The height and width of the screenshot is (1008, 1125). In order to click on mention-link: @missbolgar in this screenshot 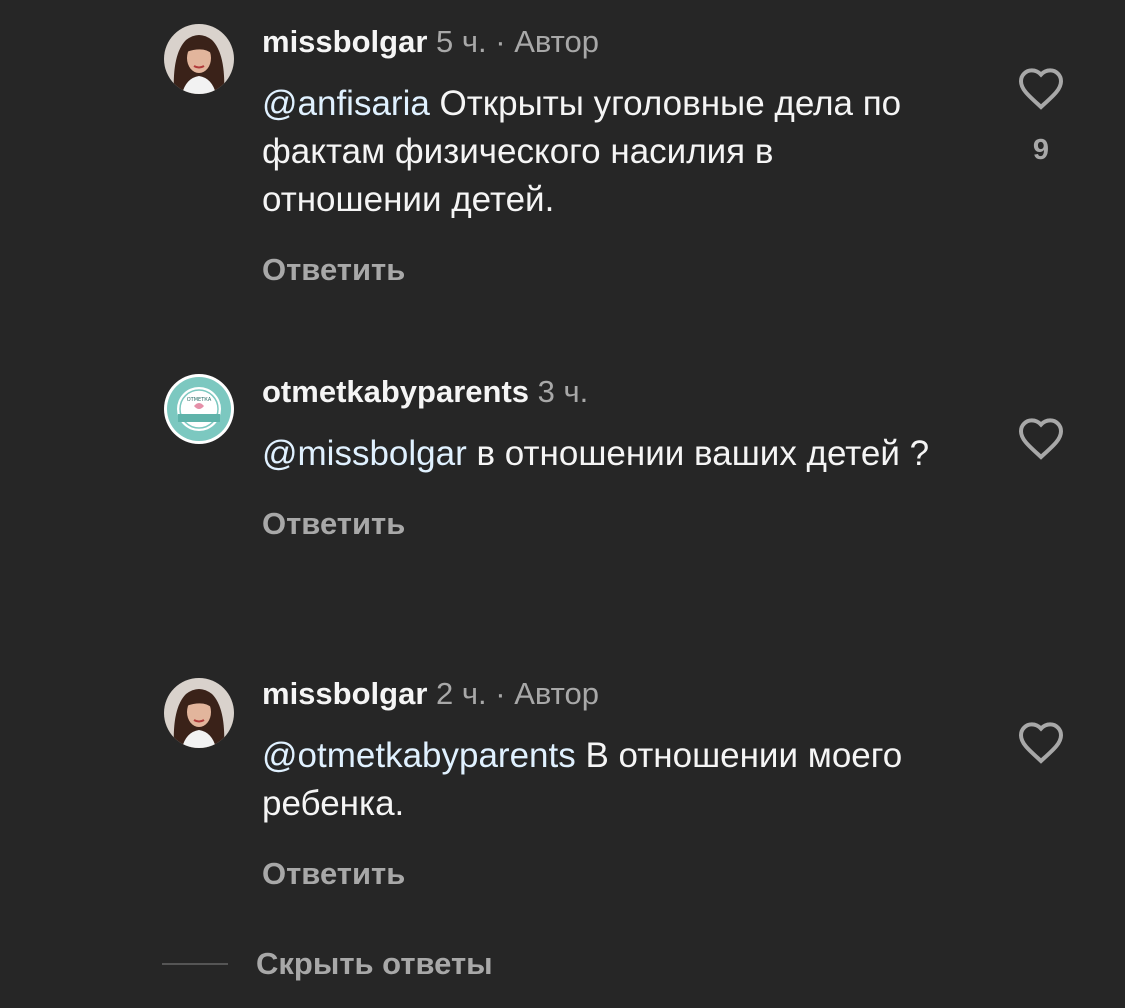, I will do `click(364, 453)`.